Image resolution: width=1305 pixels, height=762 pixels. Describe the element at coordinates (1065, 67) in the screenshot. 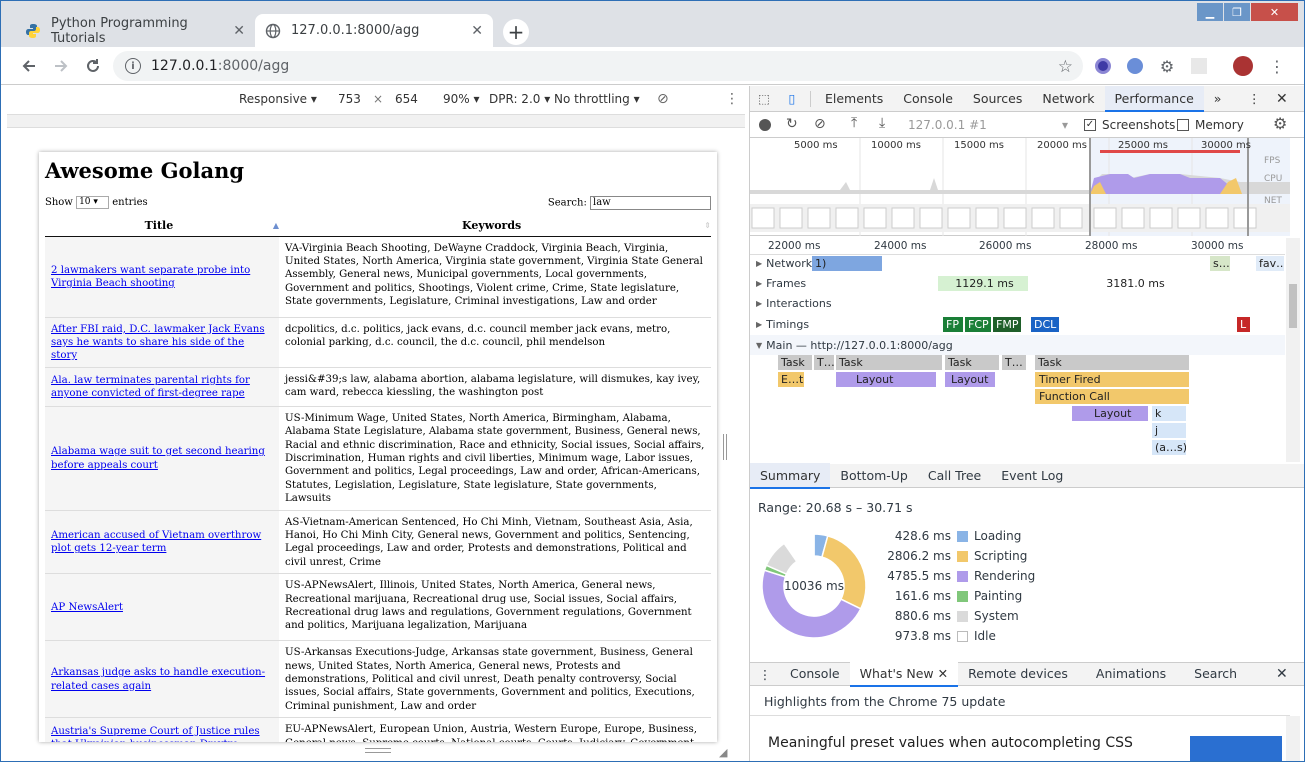

I see `bookmark-star-icon: ☆` at that location.